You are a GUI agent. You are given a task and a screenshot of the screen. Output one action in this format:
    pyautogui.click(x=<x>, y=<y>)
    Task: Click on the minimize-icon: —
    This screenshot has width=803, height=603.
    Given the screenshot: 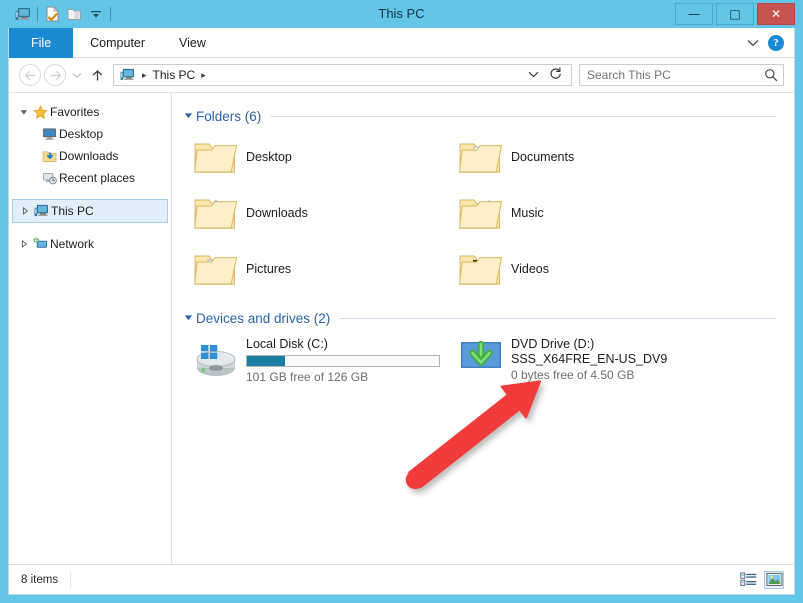 What is the action you would take?
    pyautogui.click(x=694, y=14)
    